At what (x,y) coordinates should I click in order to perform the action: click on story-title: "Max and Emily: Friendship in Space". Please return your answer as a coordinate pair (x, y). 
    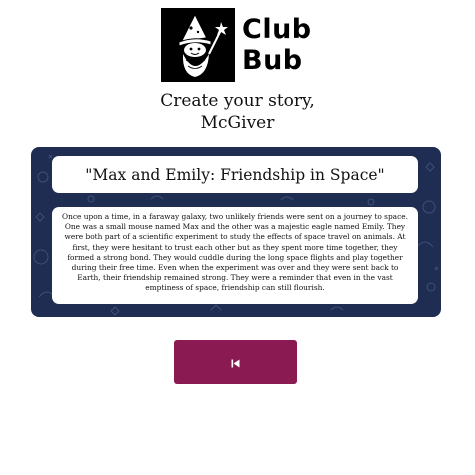
    Looking at the image, I should click on (235, 174).